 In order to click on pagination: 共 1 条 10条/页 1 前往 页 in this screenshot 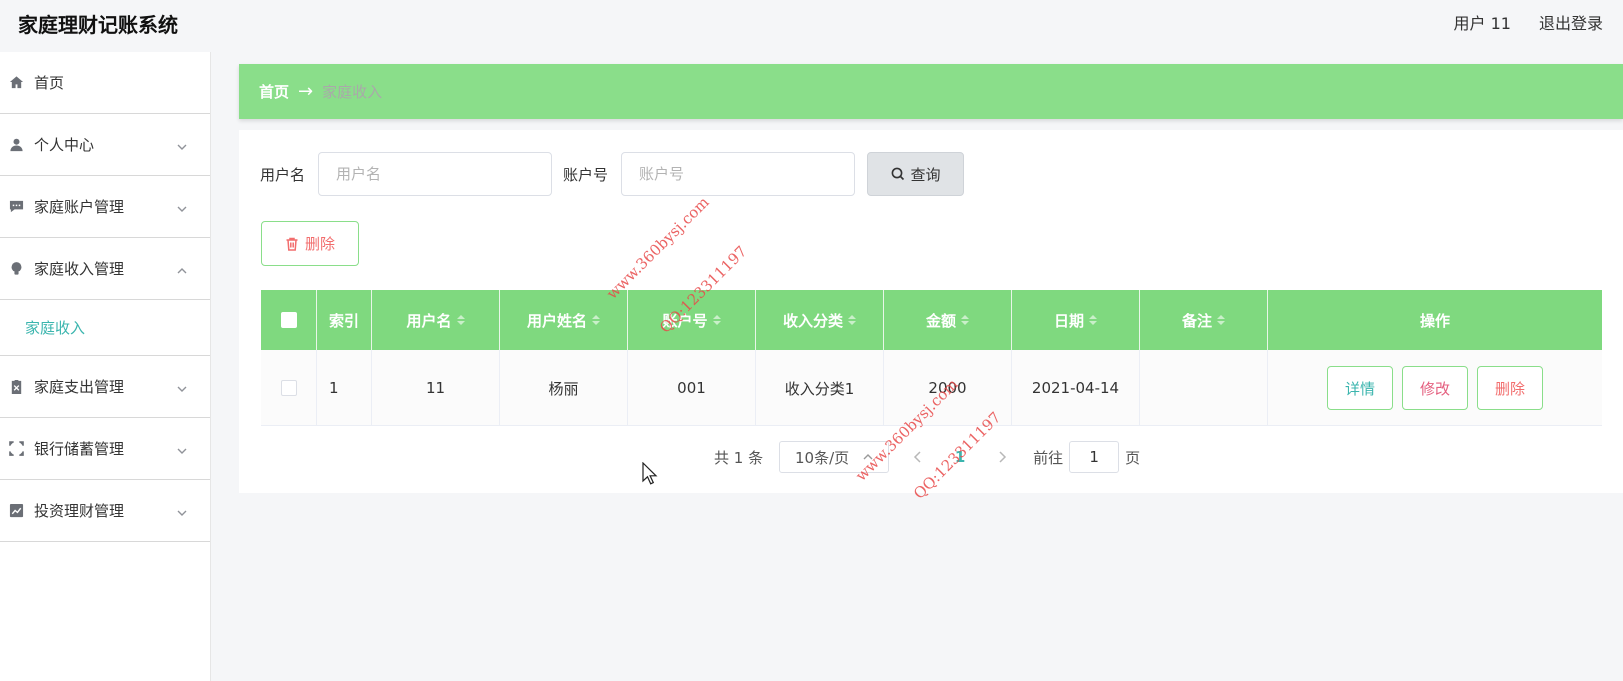, I will do `click(927, 457)`.